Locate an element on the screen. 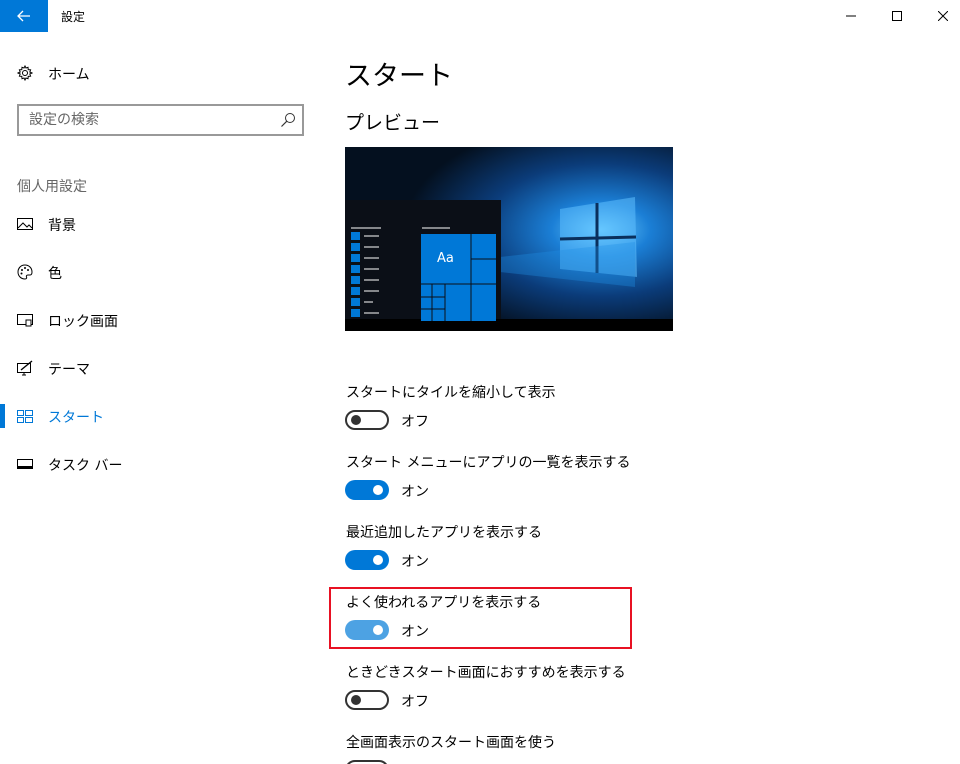  sidebar-item-color: 色 is located at coordinates (161, 272).